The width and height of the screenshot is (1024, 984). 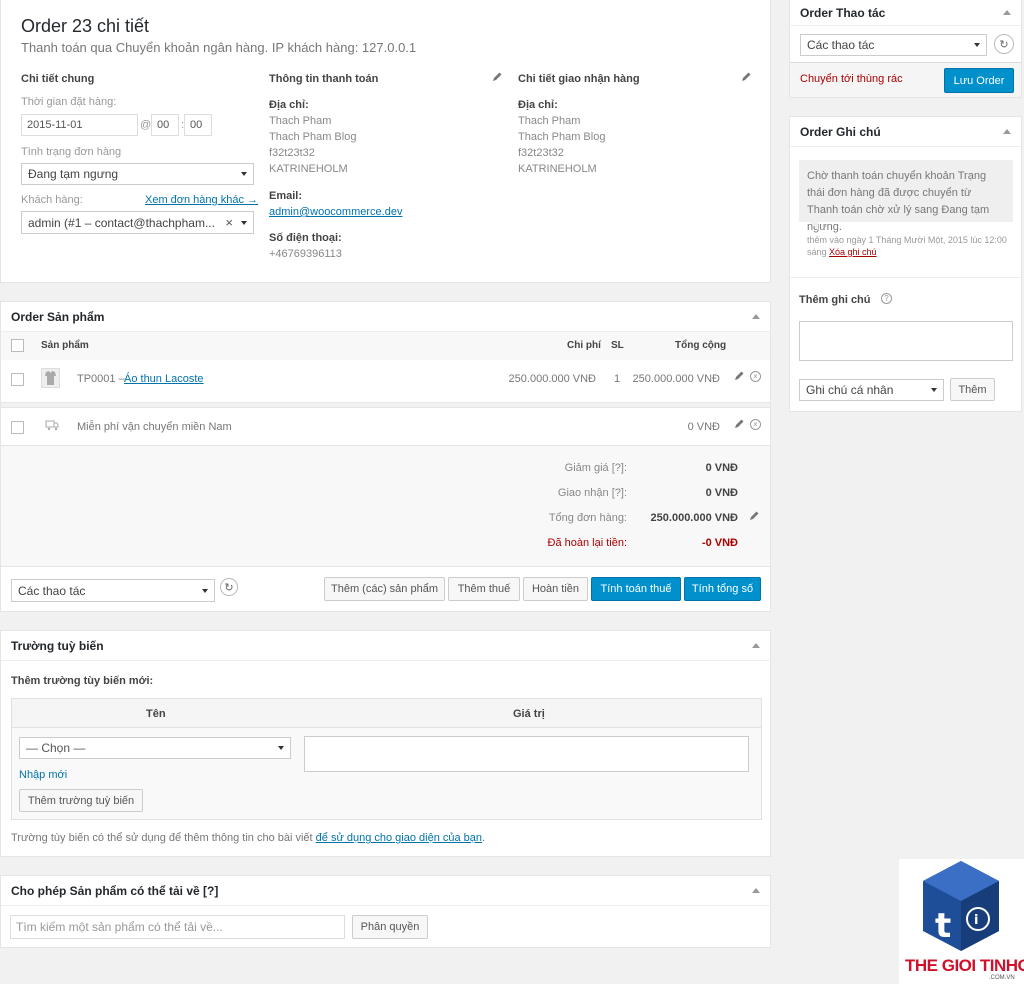 What do you see at coordinates (71, 152) in the screenshot?
I see `status-label: Tình trạng đơn hàng` at bounding box center [71, 152].